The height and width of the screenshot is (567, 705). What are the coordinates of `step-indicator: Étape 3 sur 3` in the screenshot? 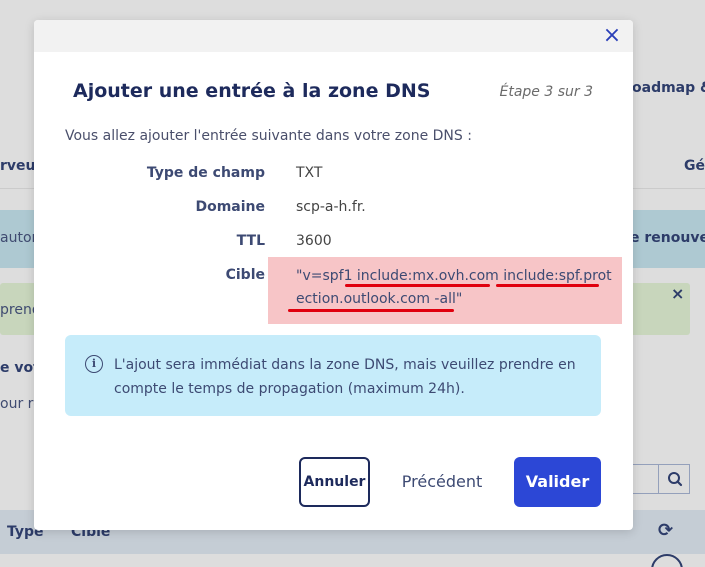 It's located at (546, 92).